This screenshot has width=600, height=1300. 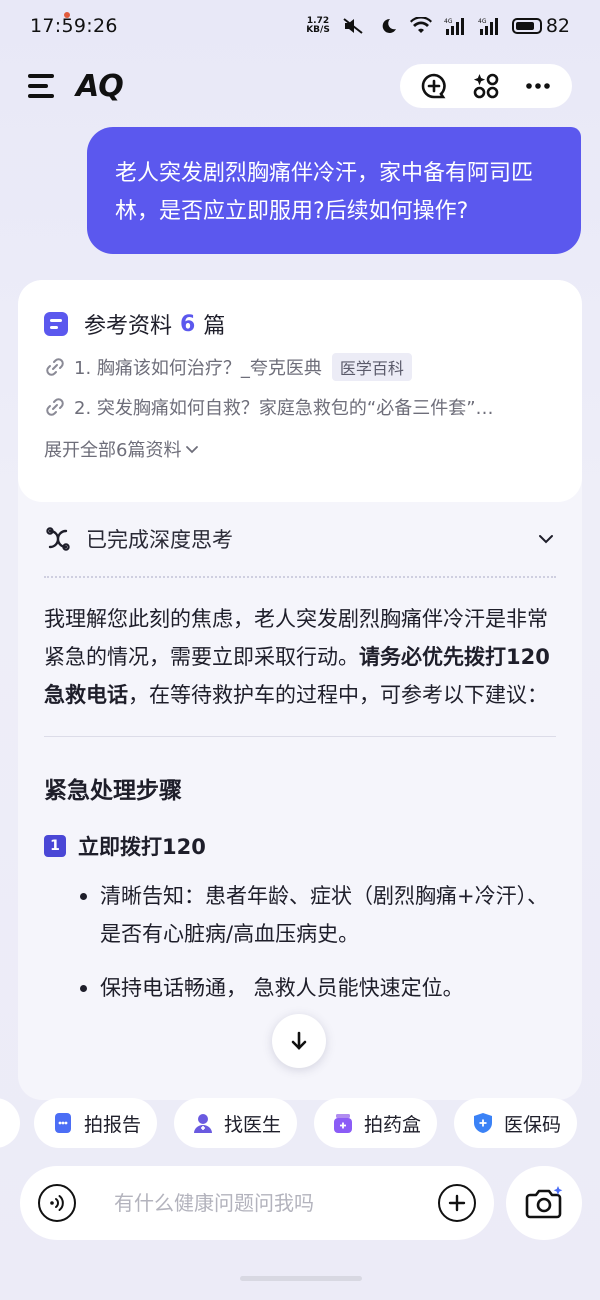 What do you see at coordinates (318, 30) in the screenshot?
I see `net-speed-unit: KB/S` at bounding box center [318, 30].